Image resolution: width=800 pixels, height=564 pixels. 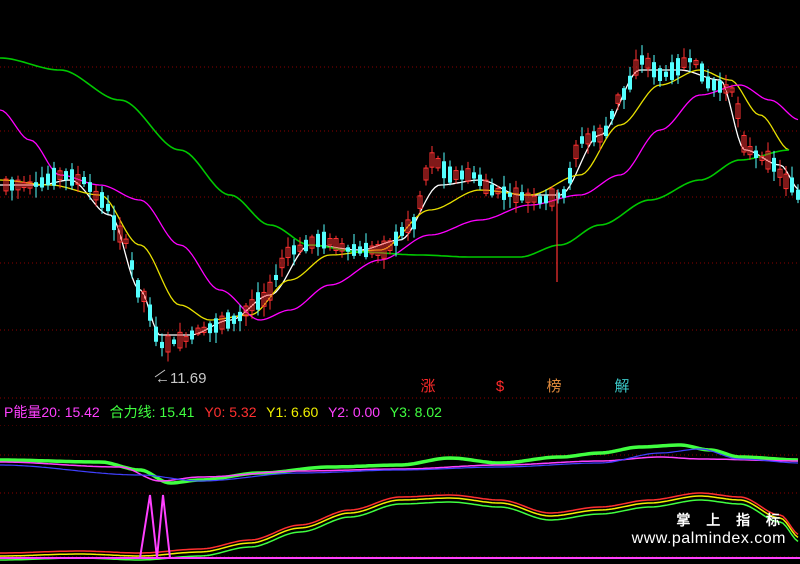 What do you see at coordinates (230, 412) in the screenshot?
I see `indicator-y0: Y0: 5.32` at bounding box center [230, 412].